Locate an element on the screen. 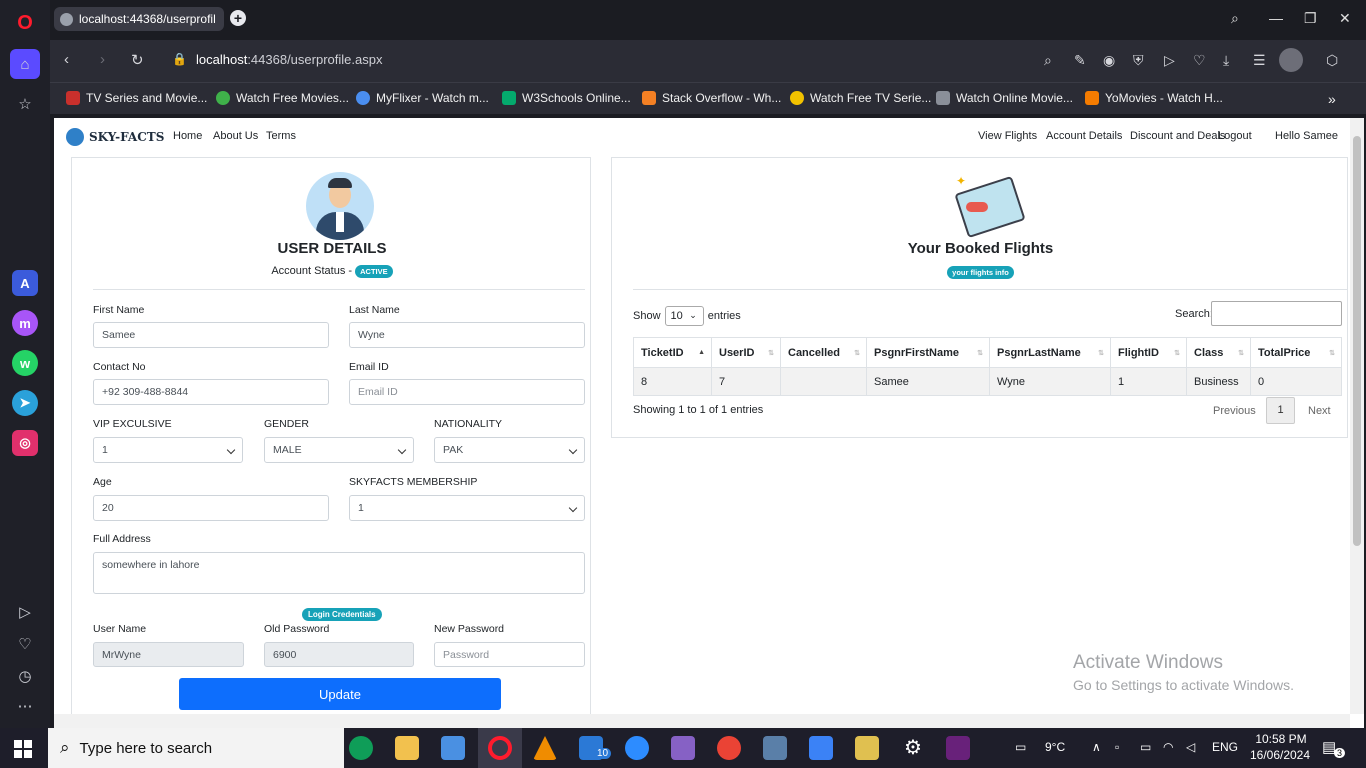 This screenshot has height=768, width=1366. tray-chevron-up-icon: ∧ is located at coordinates (1096, 747).